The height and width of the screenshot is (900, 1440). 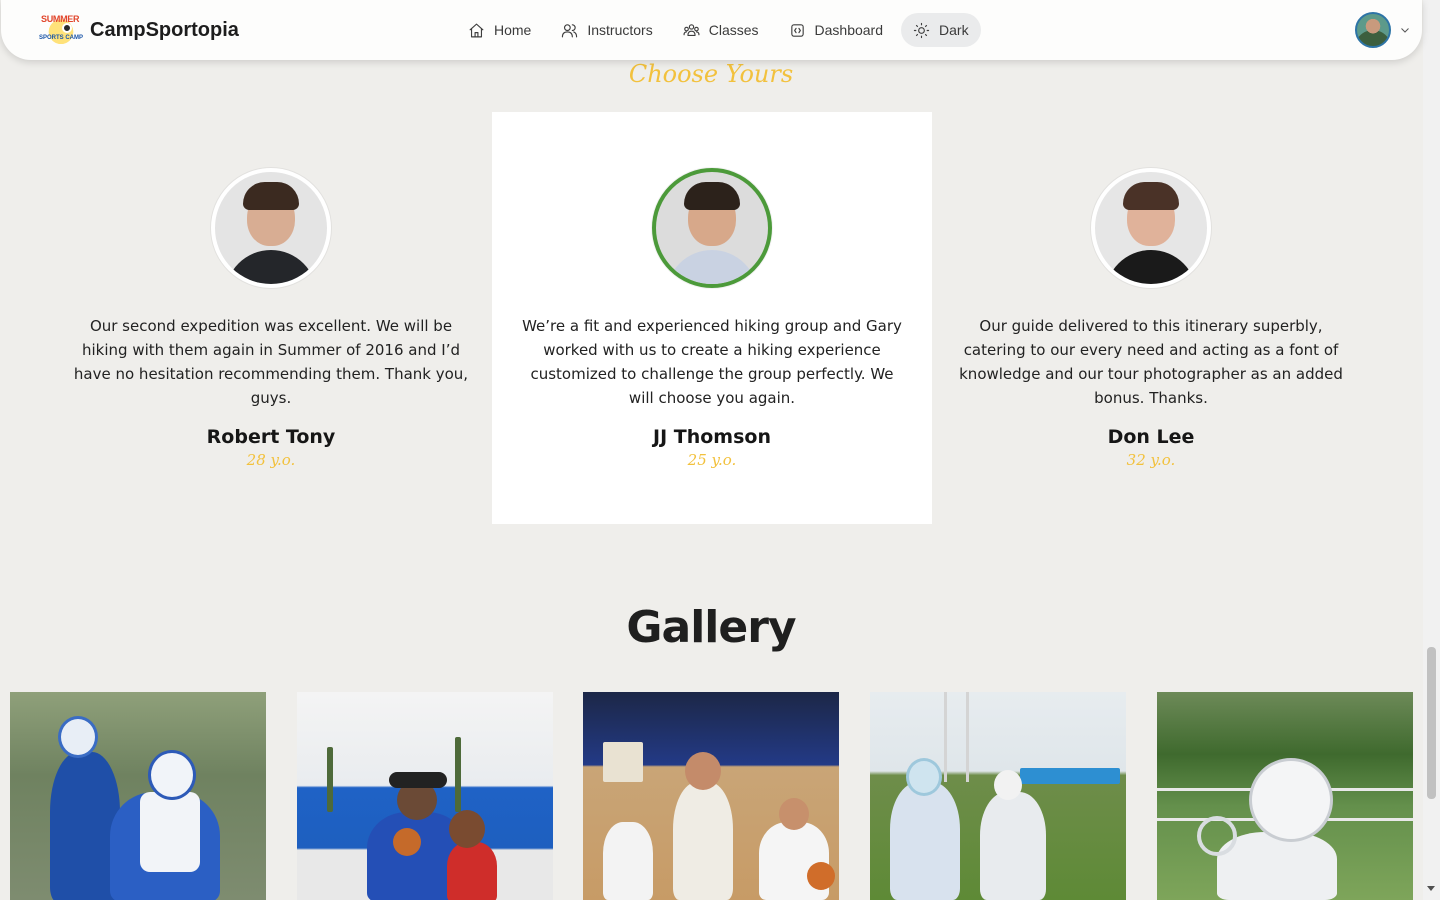 I want to click on testimonial-name: JJ Thomson, so click(x=712, y=437).